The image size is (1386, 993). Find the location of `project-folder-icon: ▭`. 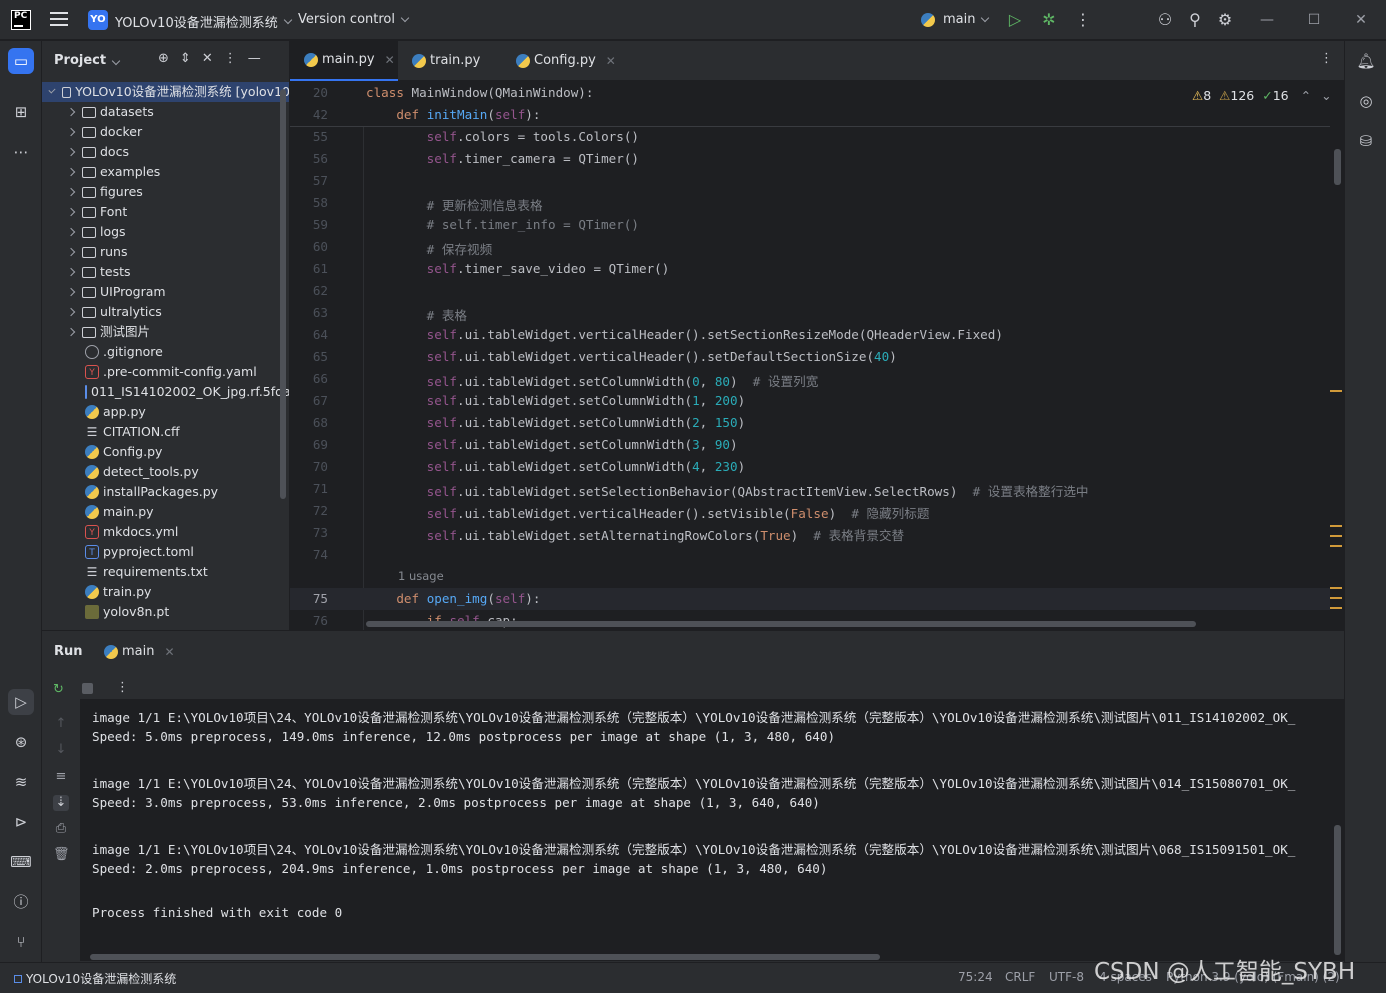

project-folder-icon: ▭ is located at coordinates (21, 61).